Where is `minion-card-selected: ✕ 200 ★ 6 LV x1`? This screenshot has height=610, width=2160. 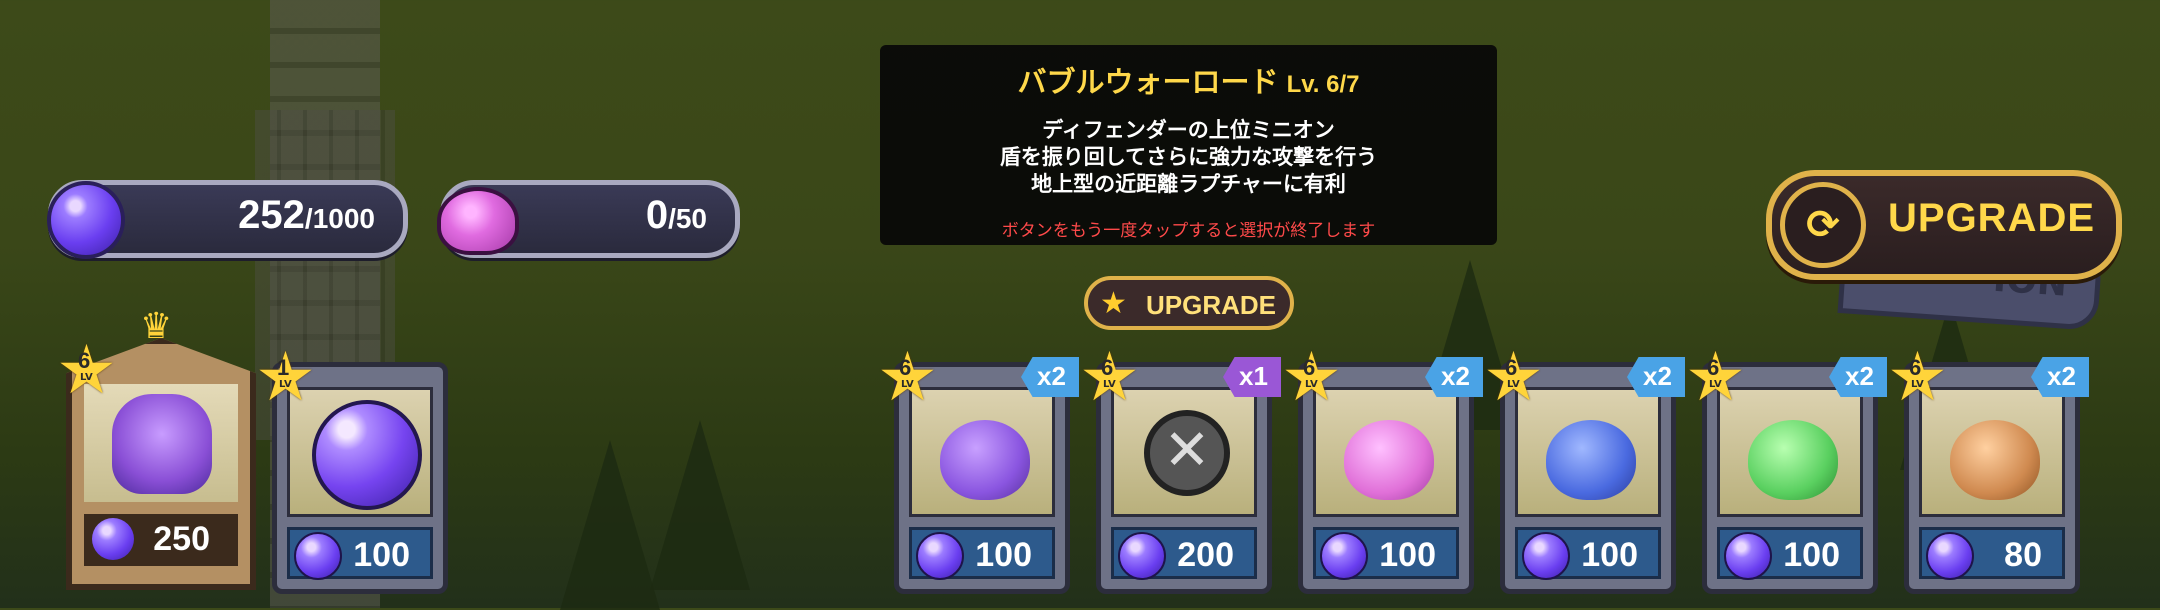
minion-card-selected: ✕ 200 ★ 6 LV x1 is located at coordinates (1180, 469).